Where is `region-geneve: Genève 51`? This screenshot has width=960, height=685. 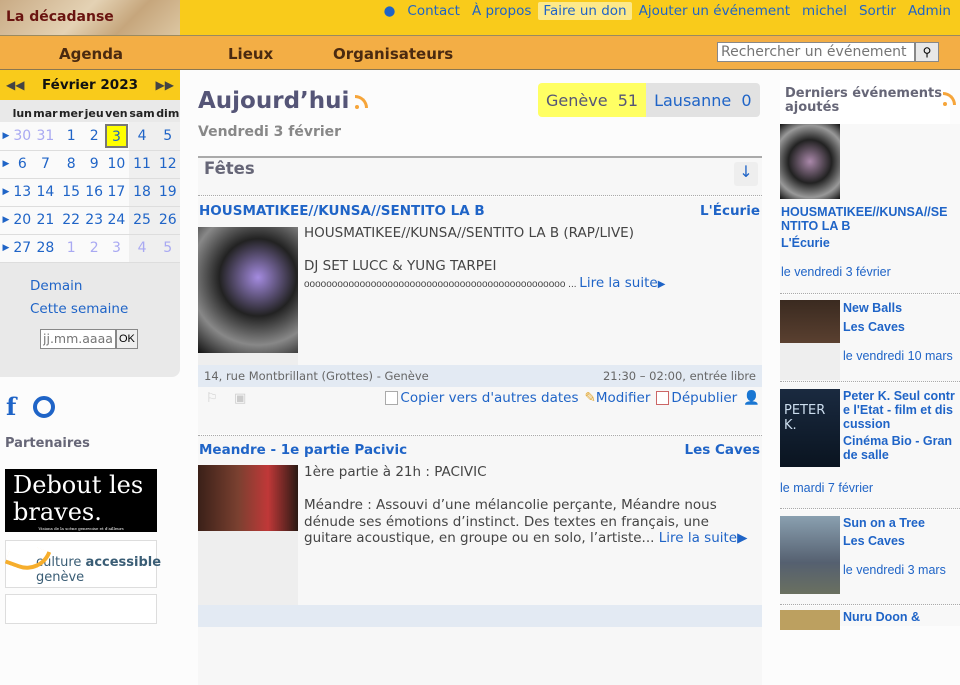
region-geneve: Genève 51 is located at coordinates (592, 100).